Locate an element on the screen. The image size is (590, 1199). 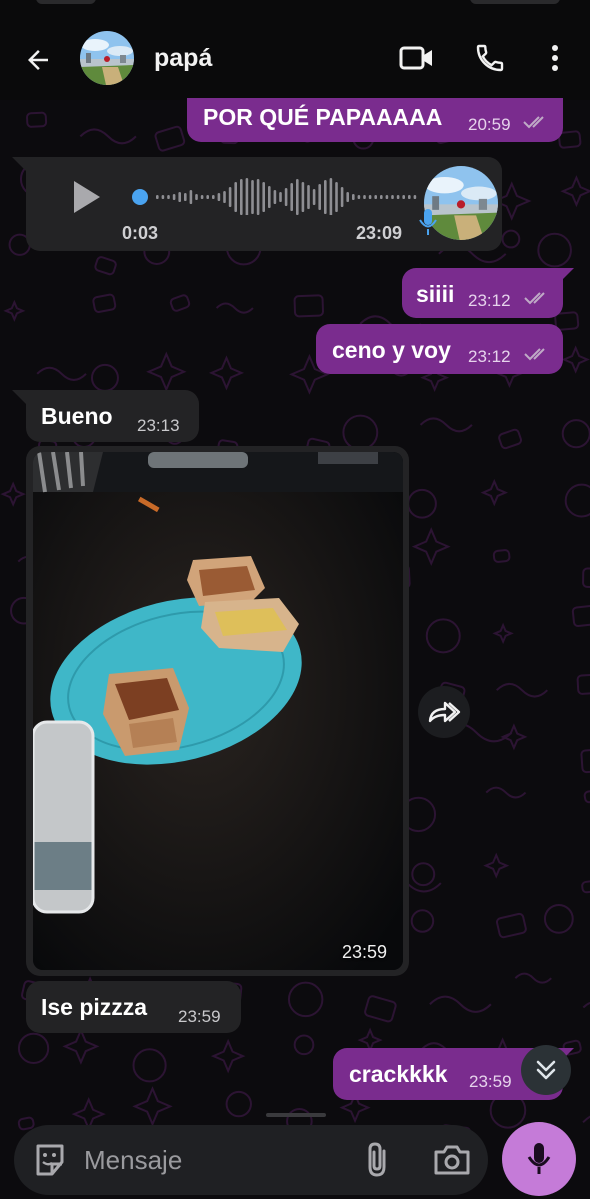
message-time: 23:09 is located at coordinates (379, 233).